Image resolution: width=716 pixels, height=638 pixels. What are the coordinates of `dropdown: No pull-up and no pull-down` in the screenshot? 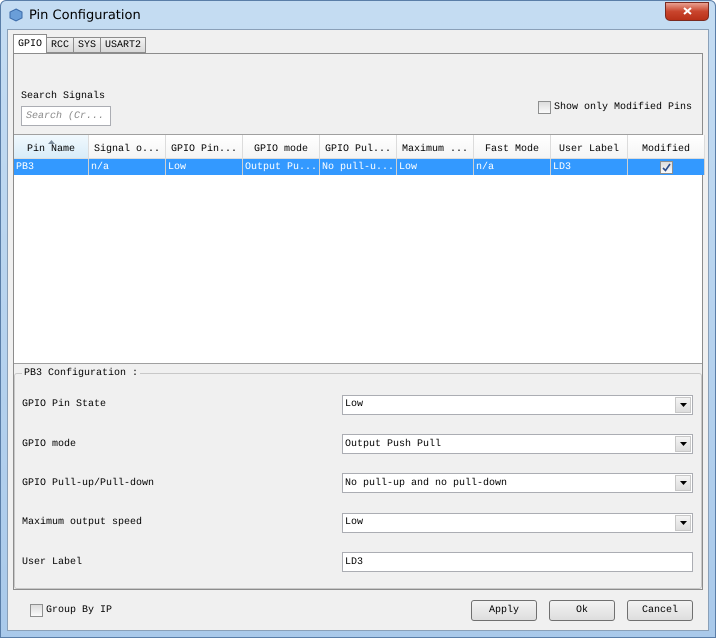 It's located at (517, 483).